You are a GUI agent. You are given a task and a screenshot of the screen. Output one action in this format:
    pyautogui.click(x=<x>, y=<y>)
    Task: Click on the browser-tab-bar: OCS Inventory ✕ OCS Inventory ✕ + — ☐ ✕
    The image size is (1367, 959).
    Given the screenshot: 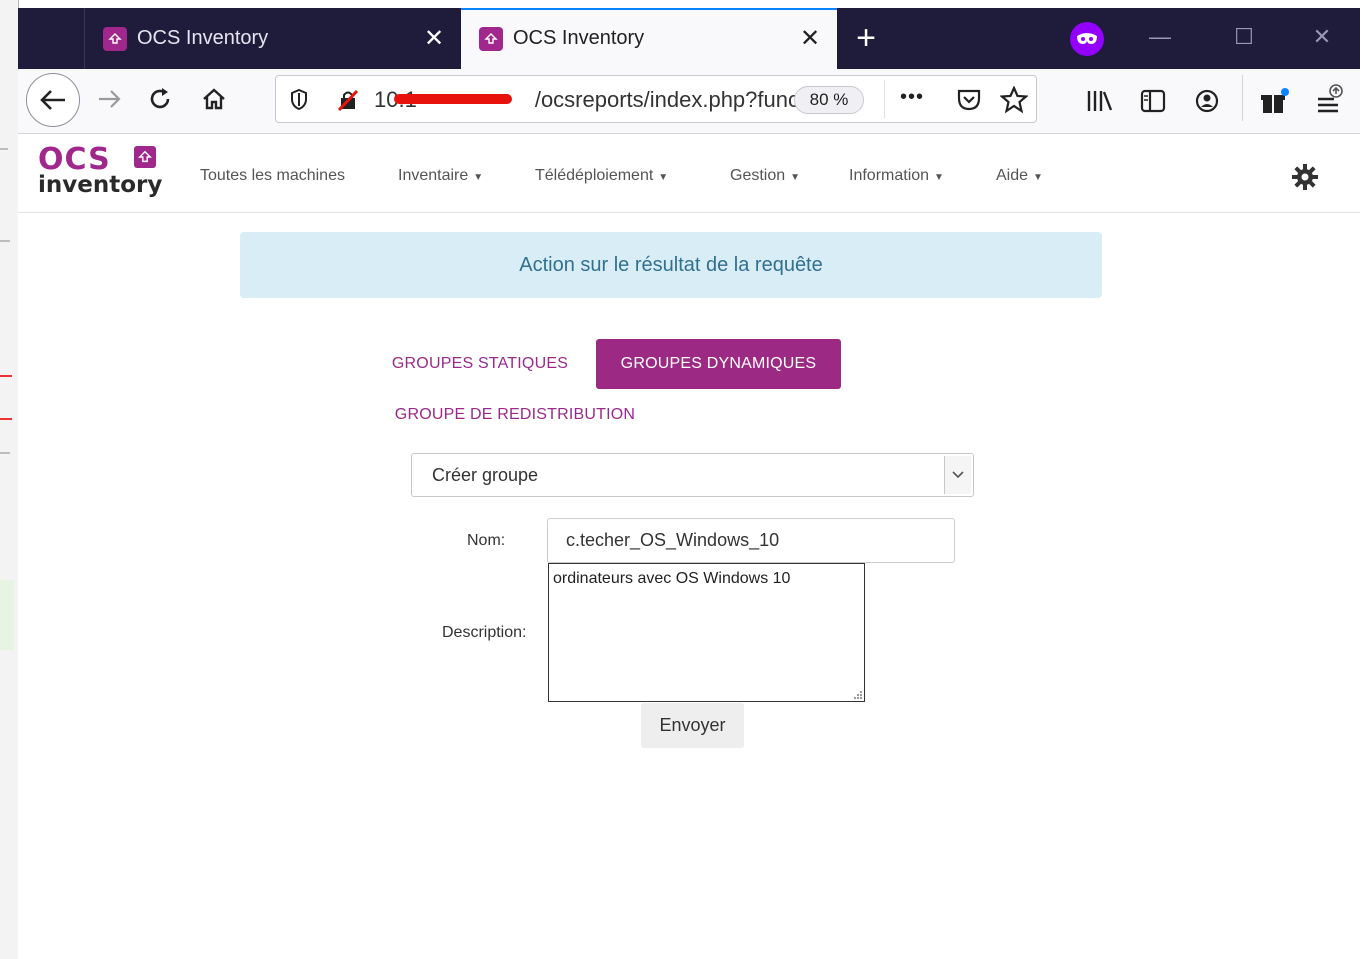 What is the action you would take?
    pyautogui.click(x=689, y=38)
    